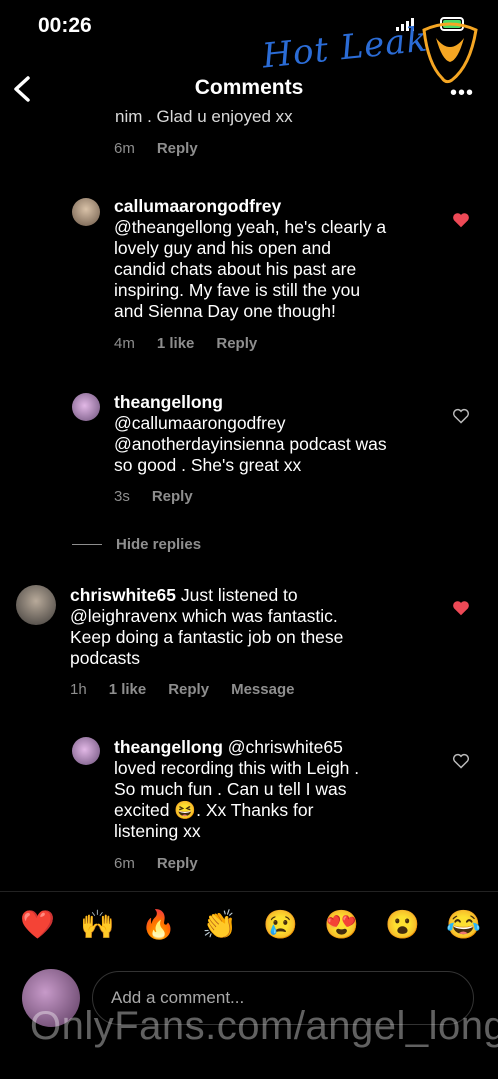 This screenshot has height=1079, width=498. I want to click on hide-replies-label: Hide replies, so click(159, 544).